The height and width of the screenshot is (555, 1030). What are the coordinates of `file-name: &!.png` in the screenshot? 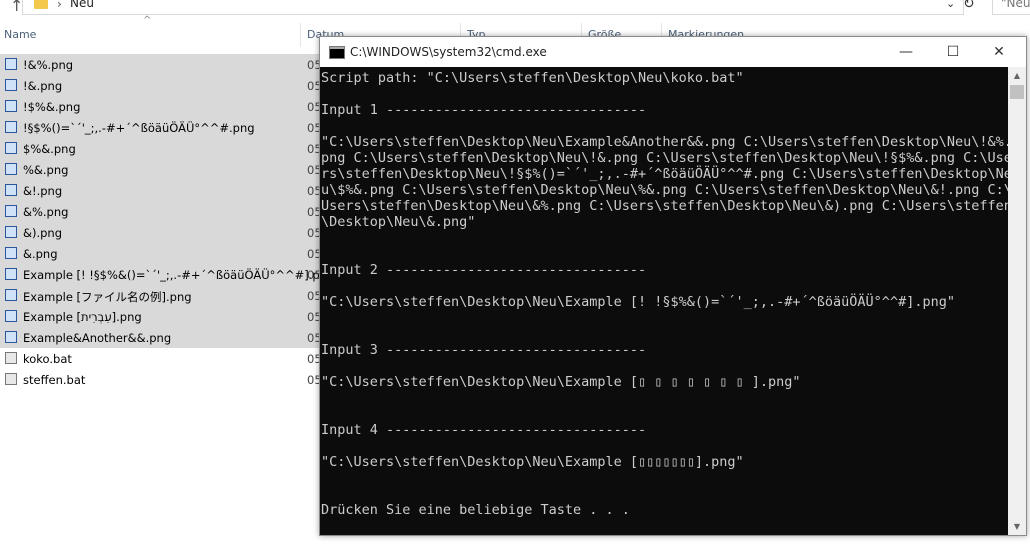 It's located at (43, 191).